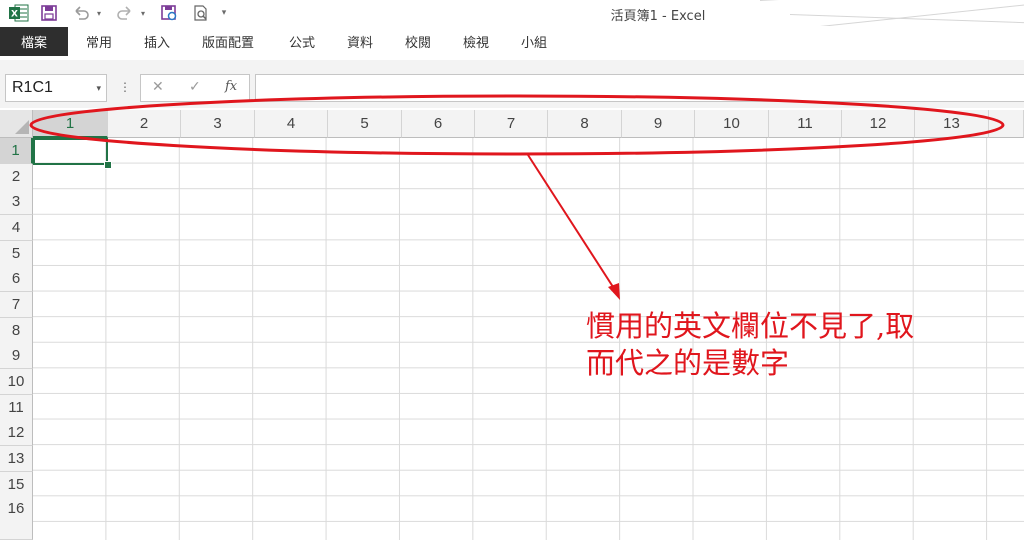 The image size is (1024, 540). I want to click on save-icon, so click(49, 13).